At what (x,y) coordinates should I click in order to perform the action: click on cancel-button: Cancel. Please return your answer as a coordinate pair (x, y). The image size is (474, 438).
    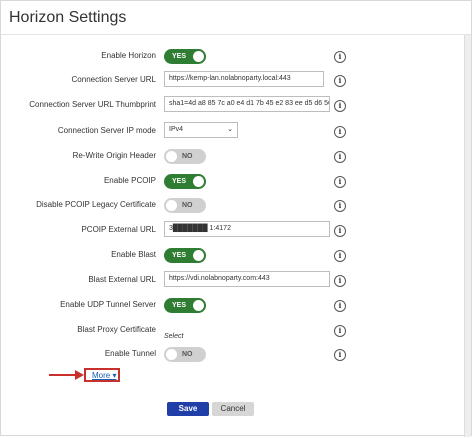
    Looking at the image, I should click on (233, 409).